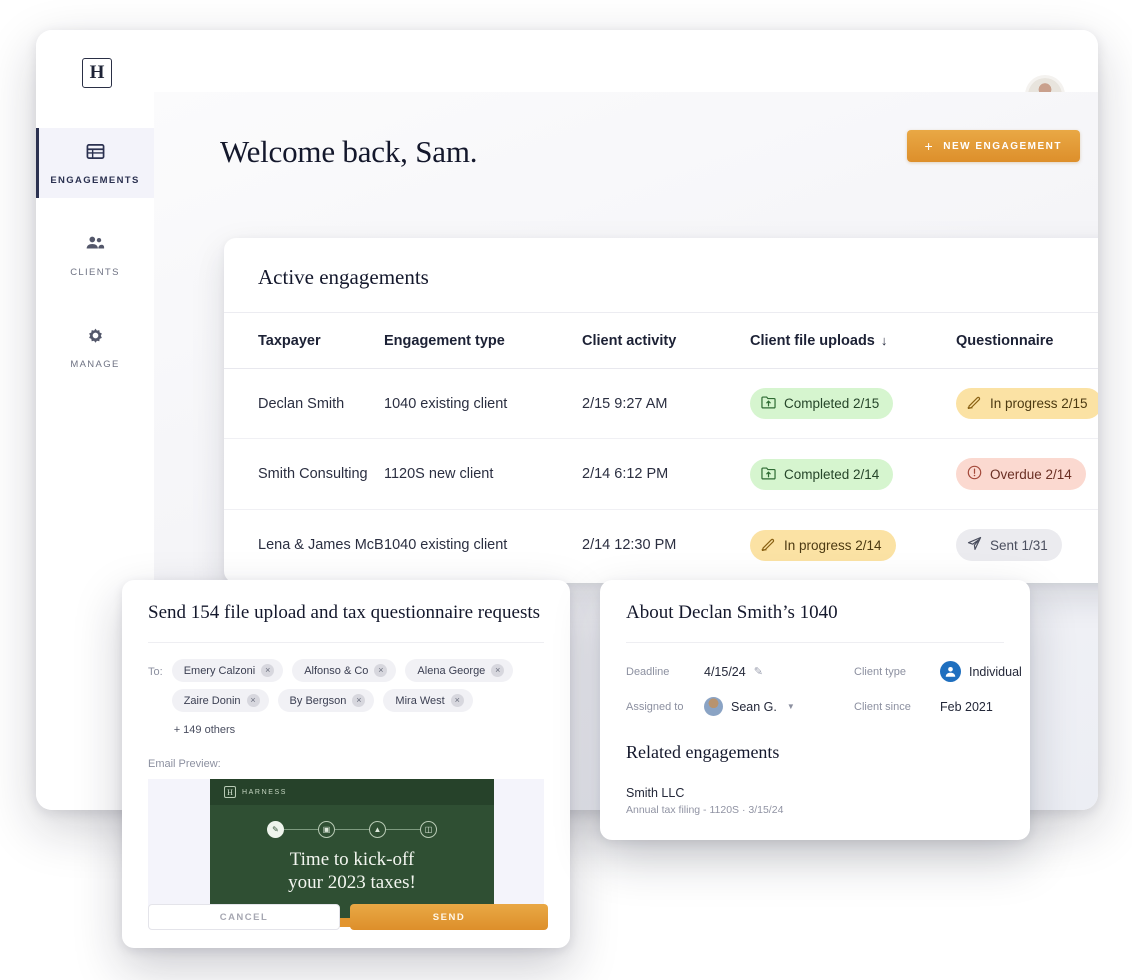  I want to click on status-badge-label: Completed 2/14, so click(832, 474).